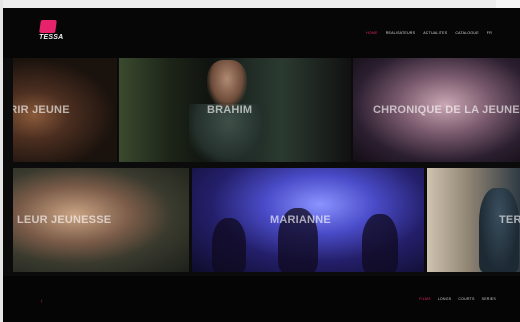 The width and height of the screenshot is (520, 322). I want to click on nav-item-catalogue: Catalogue, so click(466, 33).